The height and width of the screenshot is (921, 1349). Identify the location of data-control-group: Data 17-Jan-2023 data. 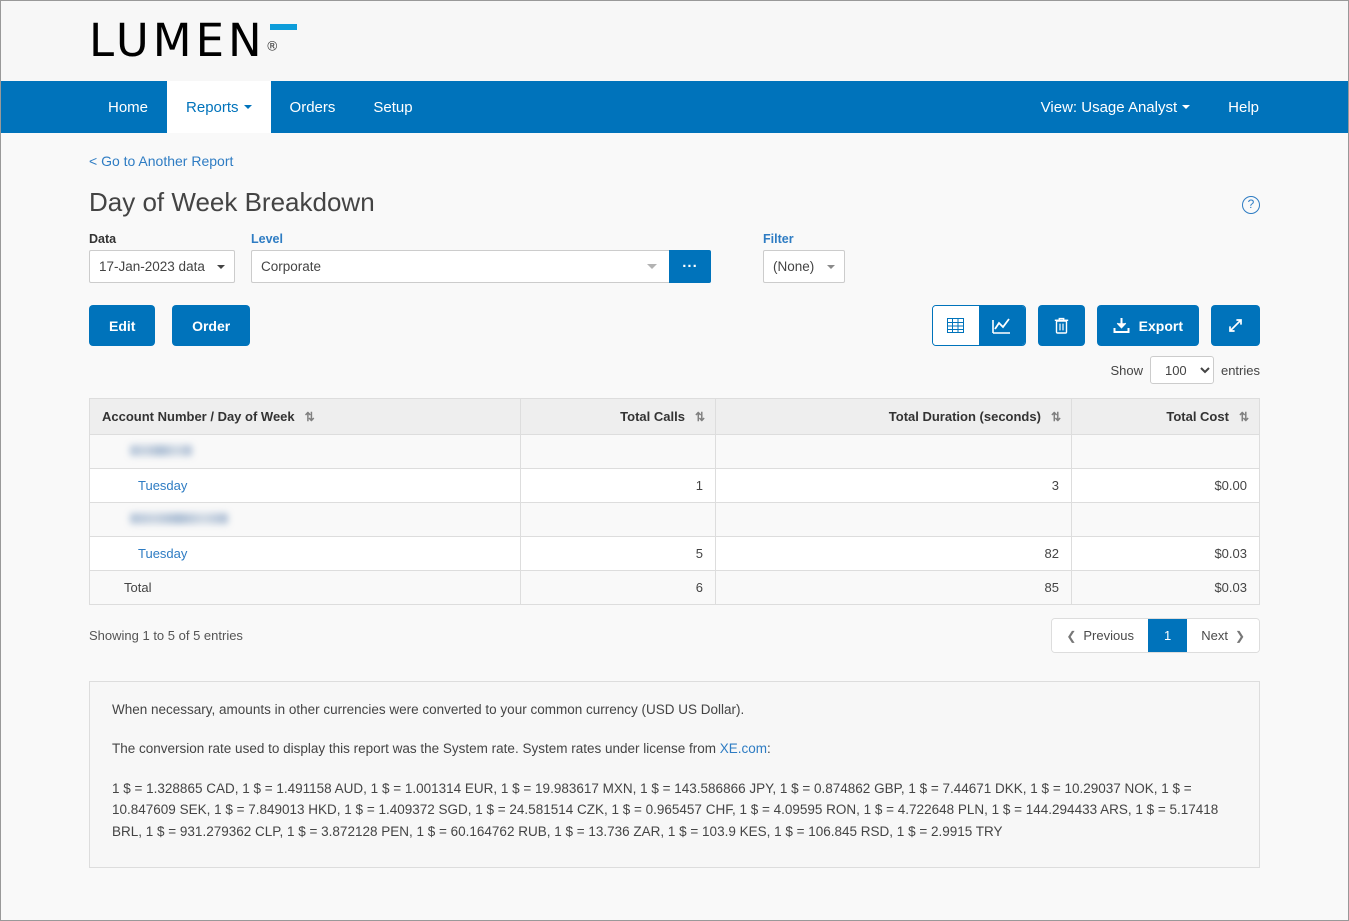
(162, 257).